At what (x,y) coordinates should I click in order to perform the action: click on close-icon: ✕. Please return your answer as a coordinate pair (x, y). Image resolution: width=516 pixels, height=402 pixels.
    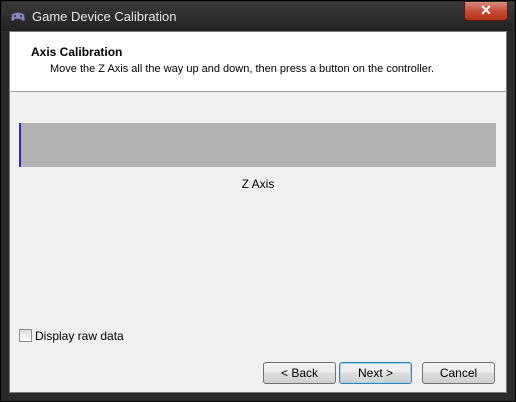
    Looking at the image, I should click on (486, 10).